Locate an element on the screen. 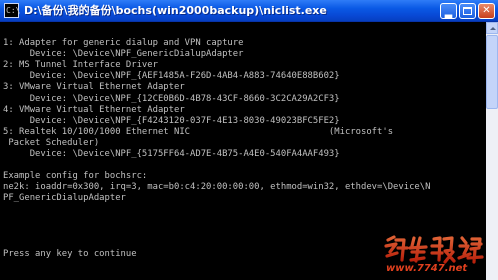 The height and width of the screenshot is (280, 498). console-line: PF_GenericDialupAdapter is located at coordinates (64, 198).